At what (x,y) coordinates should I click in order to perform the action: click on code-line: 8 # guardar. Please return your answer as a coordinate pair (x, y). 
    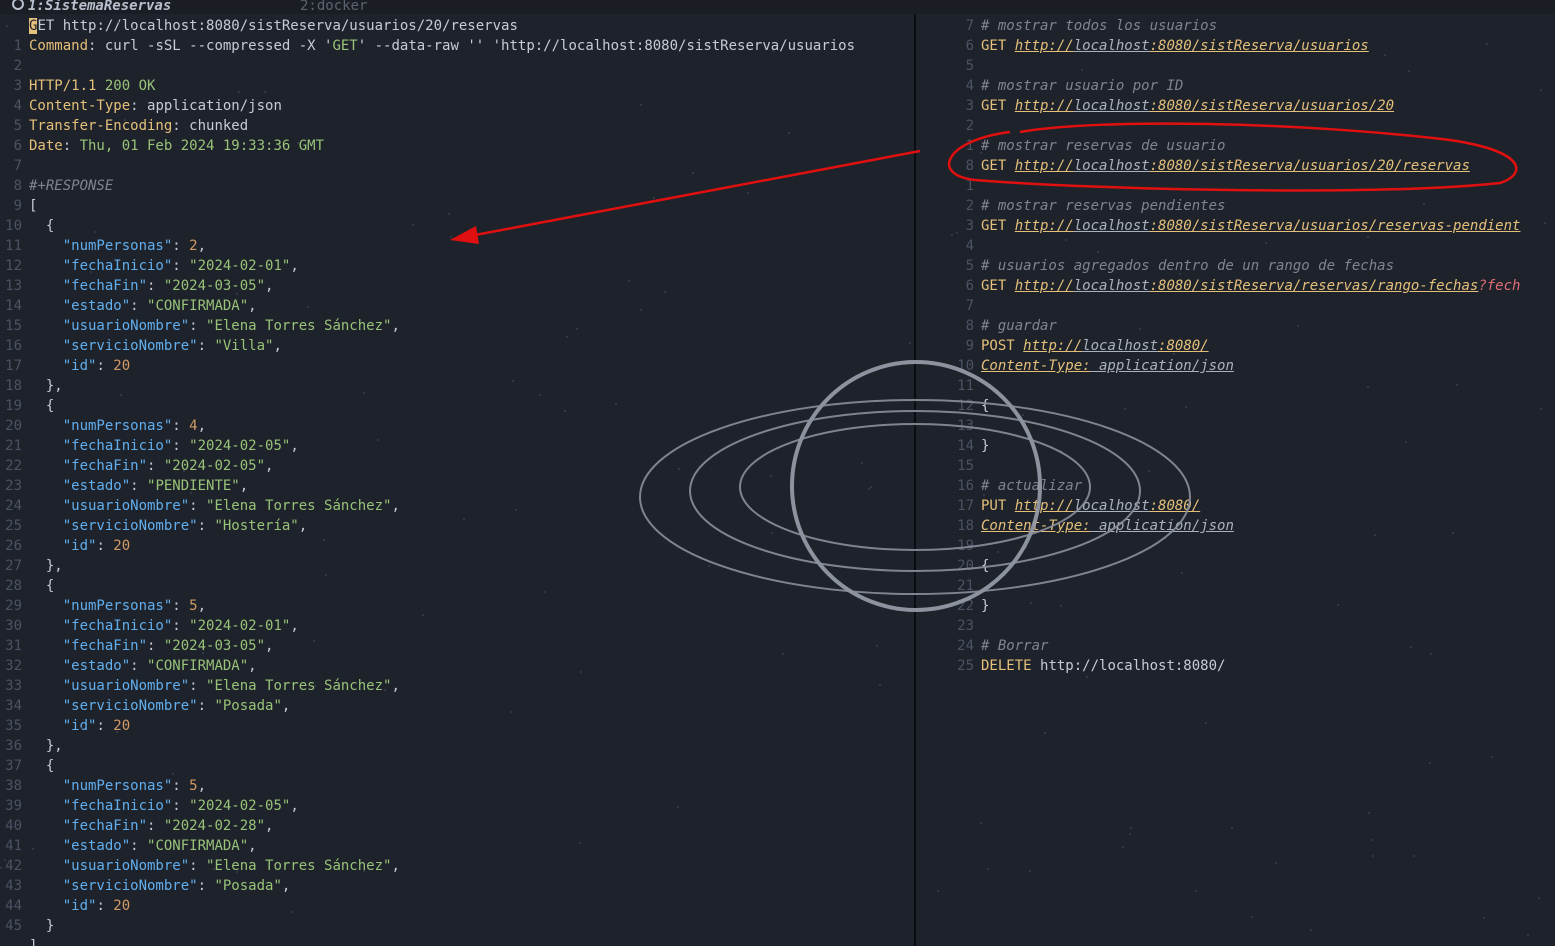
    Looking at the image, I should click on (986, 326).